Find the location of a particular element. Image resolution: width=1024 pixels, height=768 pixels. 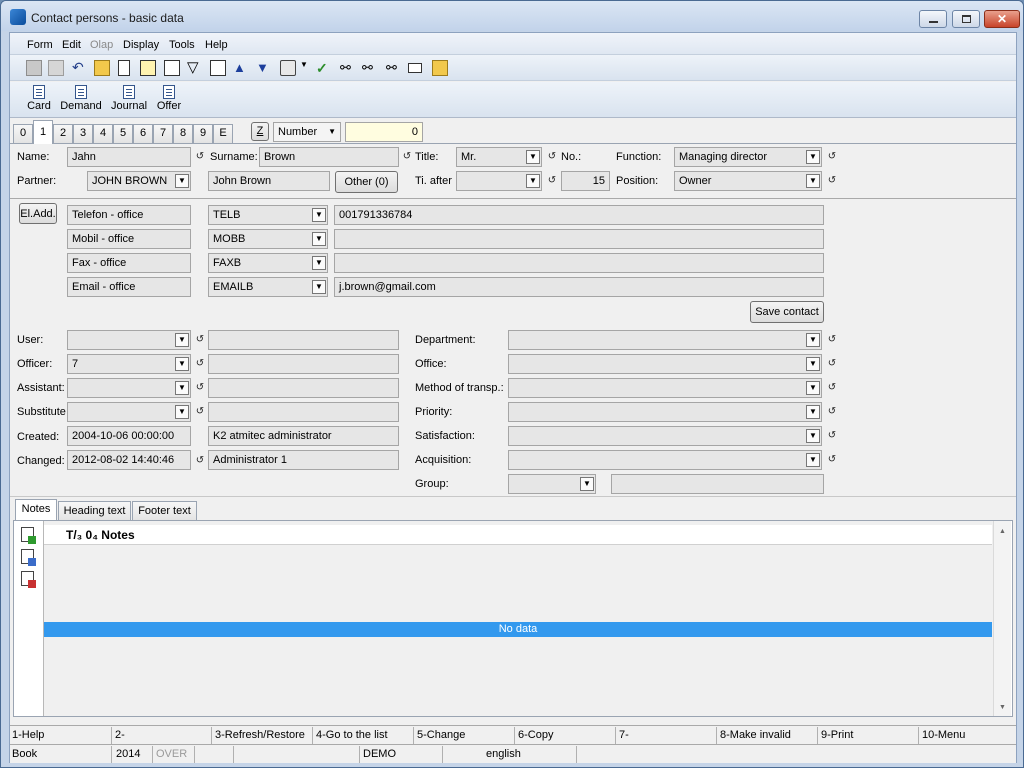

tab-footer-text: Footer text is located at coordinates (164, 511).